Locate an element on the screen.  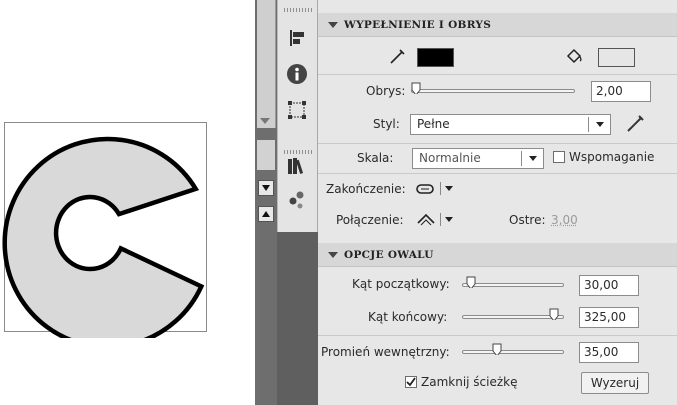
oval-shape is located at coordinates (103, 237).